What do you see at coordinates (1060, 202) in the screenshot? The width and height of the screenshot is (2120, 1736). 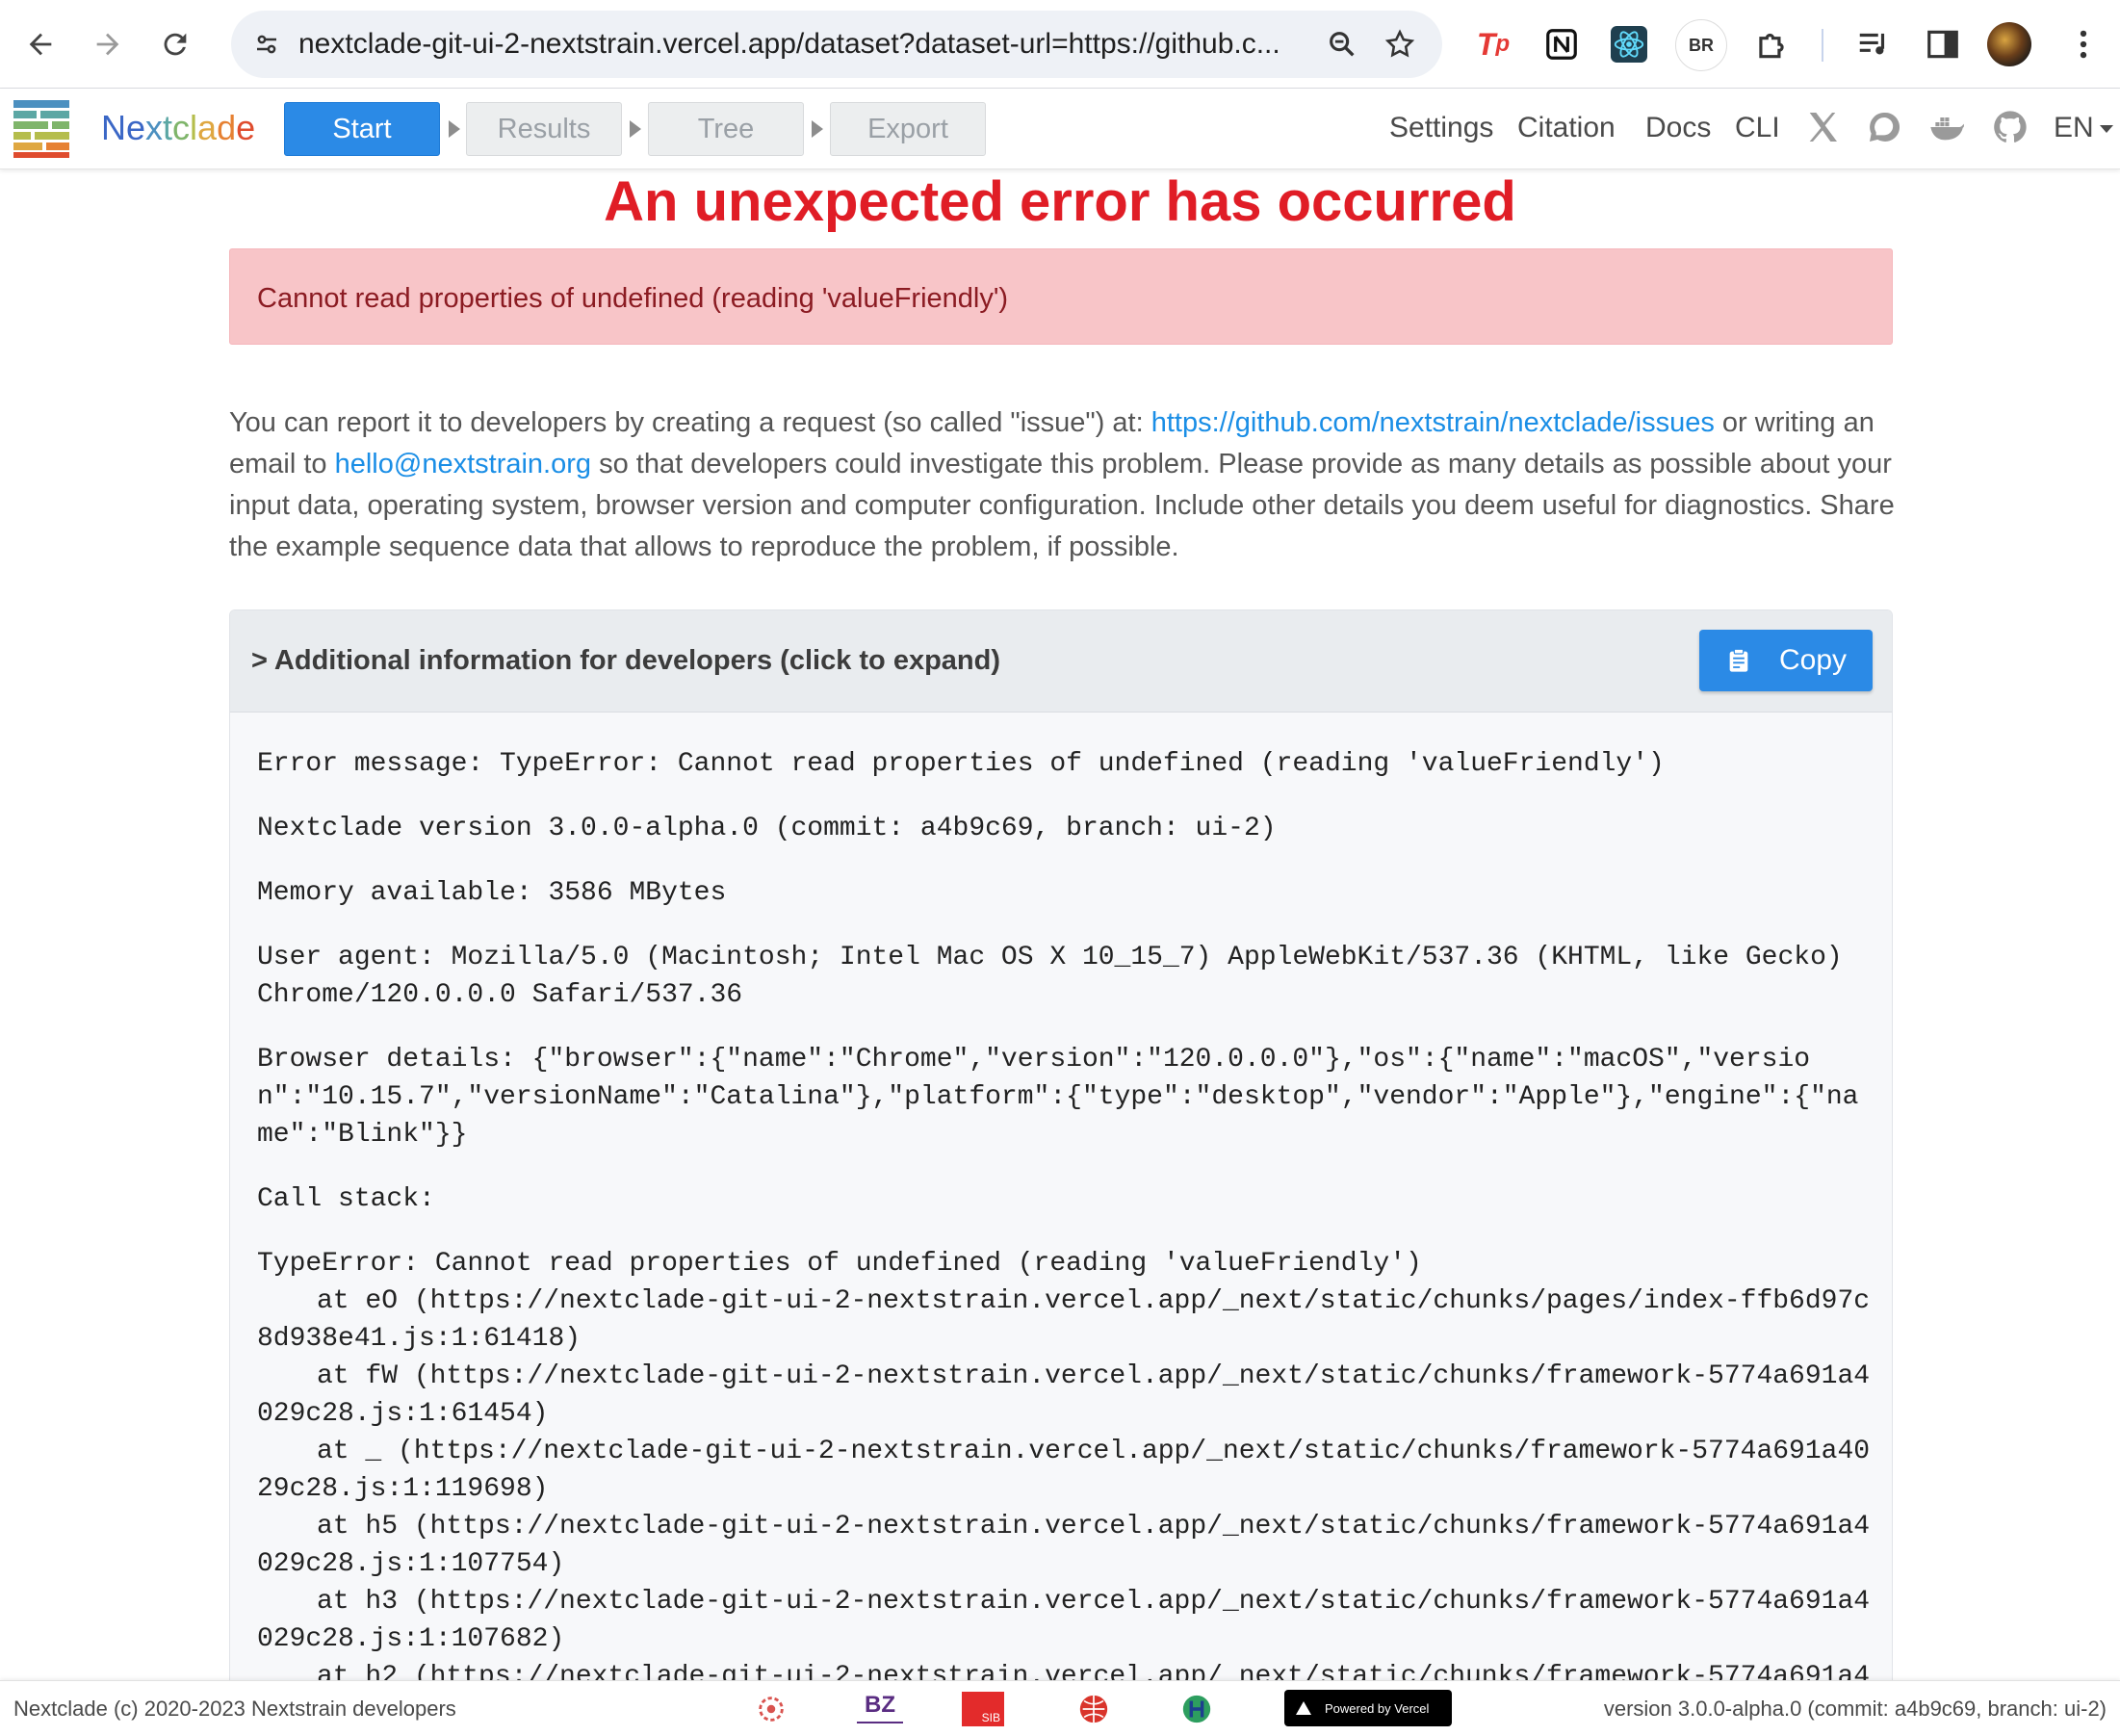 I see `error-title: An unexpected error has occurred` at bounding box center [1060, 202].